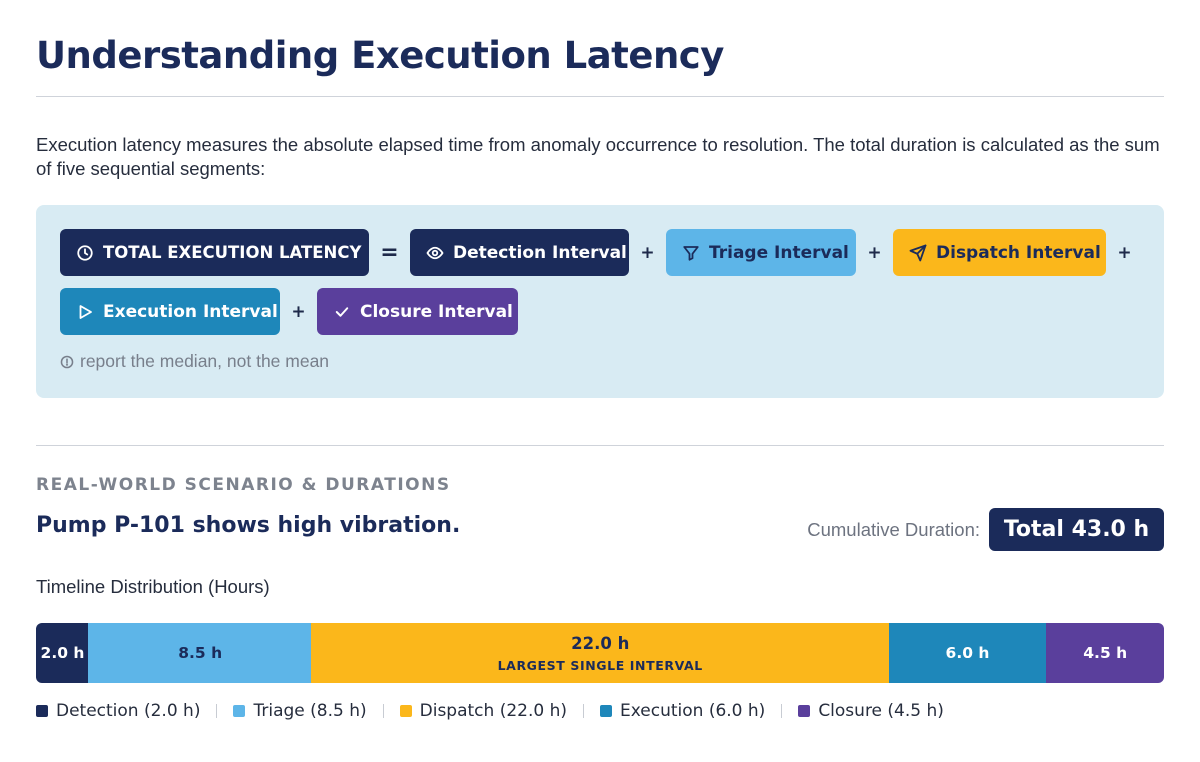 Image resolution: width=1200 pixels, height=762 pixels. What do you see at coordinates (1018, 252) in the screenshot?
I see `dispatch-interval-label: Dispatch Interval` at bounding box center [1018, 252].